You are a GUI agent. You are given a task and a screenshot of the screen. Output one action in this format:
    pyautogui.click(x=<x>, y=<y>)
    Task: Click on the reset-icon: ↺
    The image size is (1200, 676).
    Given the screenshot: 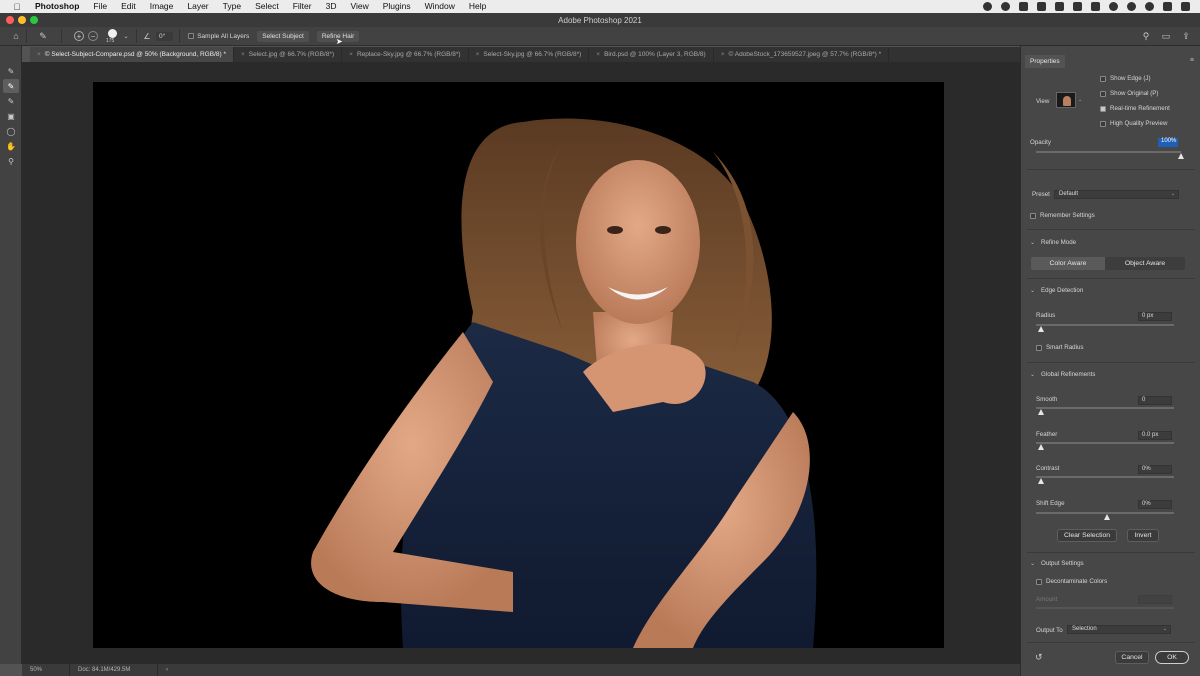 What is the action you would take?
    pyautogui.click(x=1039, y=657)
    